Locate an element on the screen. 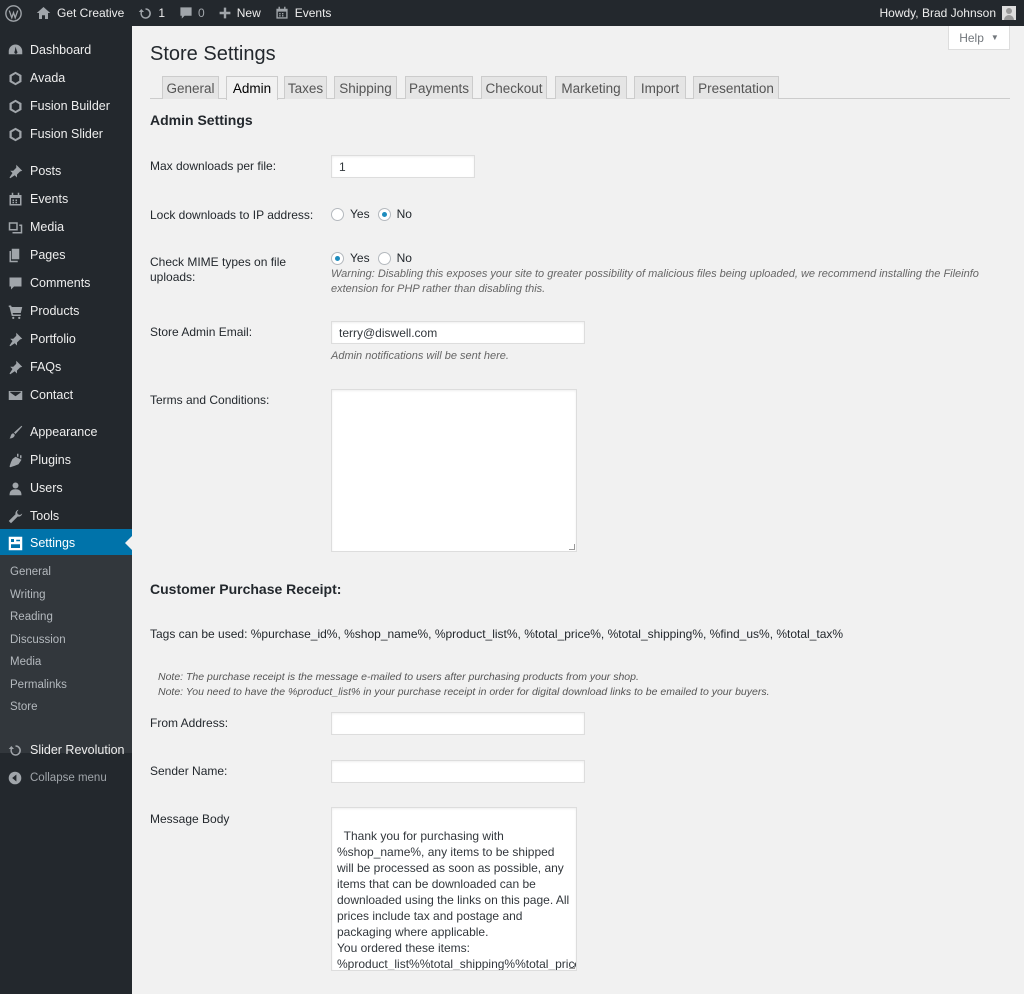 This screenshot has height=994, width=1024. menu-item-faqs: FAQs is located at coordinates (66, 367).